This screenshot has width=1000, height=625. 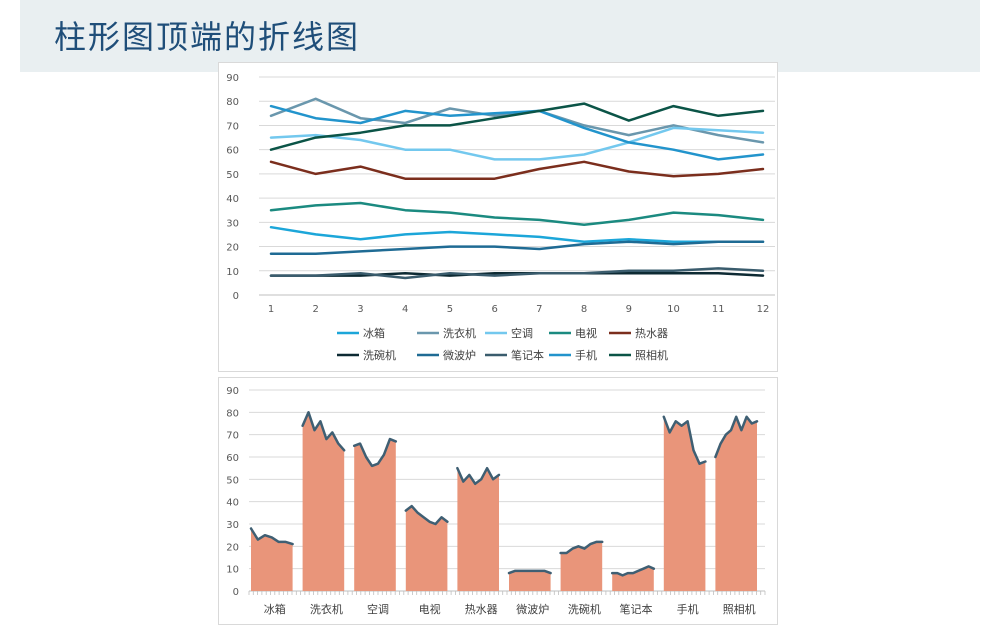 What do you see at coordinates (673, 309) in the screenshot?
I see `x-tick-label: 10` at bounding box center [673, 309].